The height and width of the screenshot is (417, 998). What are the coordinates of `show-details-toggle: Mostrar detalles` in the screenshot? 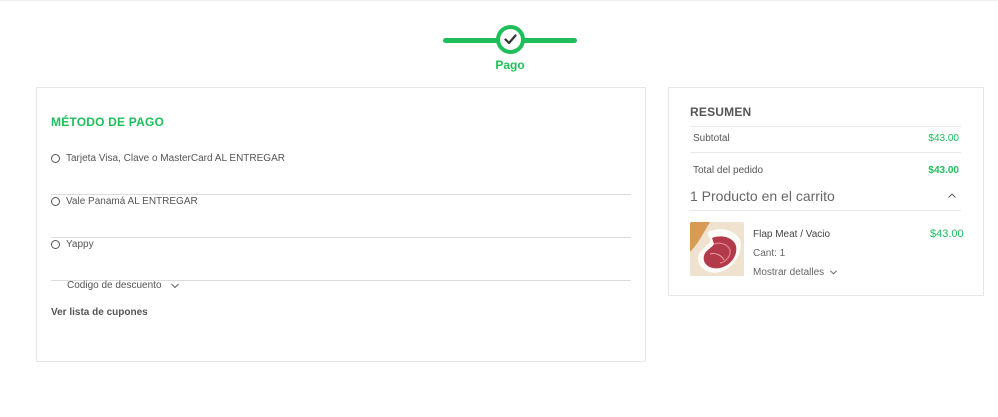 It's located at (795, 272).